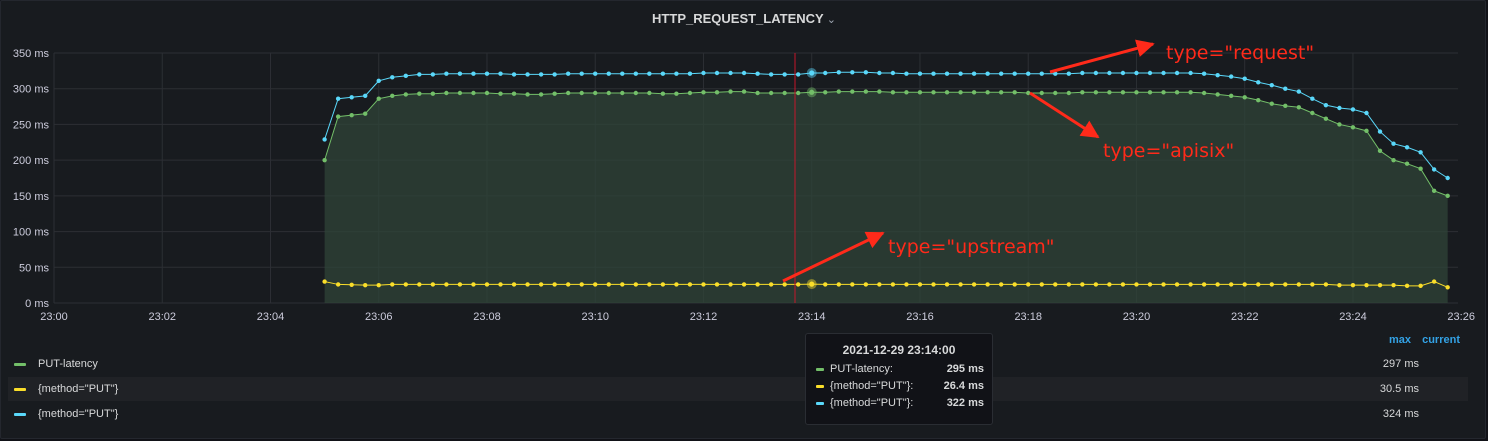 This screenshot has width=1488, height=441. I want to click on legend-series-name: PUT-latency, so click(68, 364).